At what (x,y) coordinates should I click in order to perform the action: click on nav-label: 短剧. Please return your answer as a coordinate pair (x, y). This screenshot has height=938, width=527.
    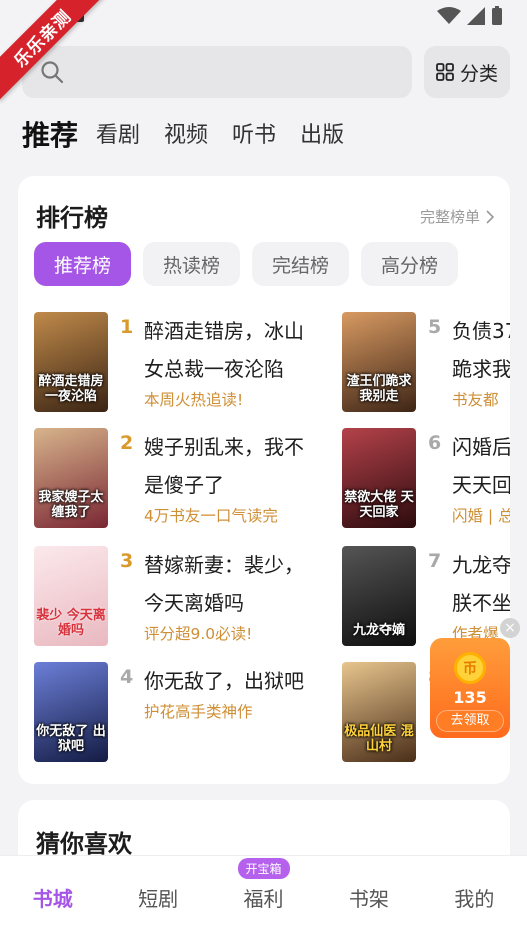
    Looking at the image, I should click on (158, 898).